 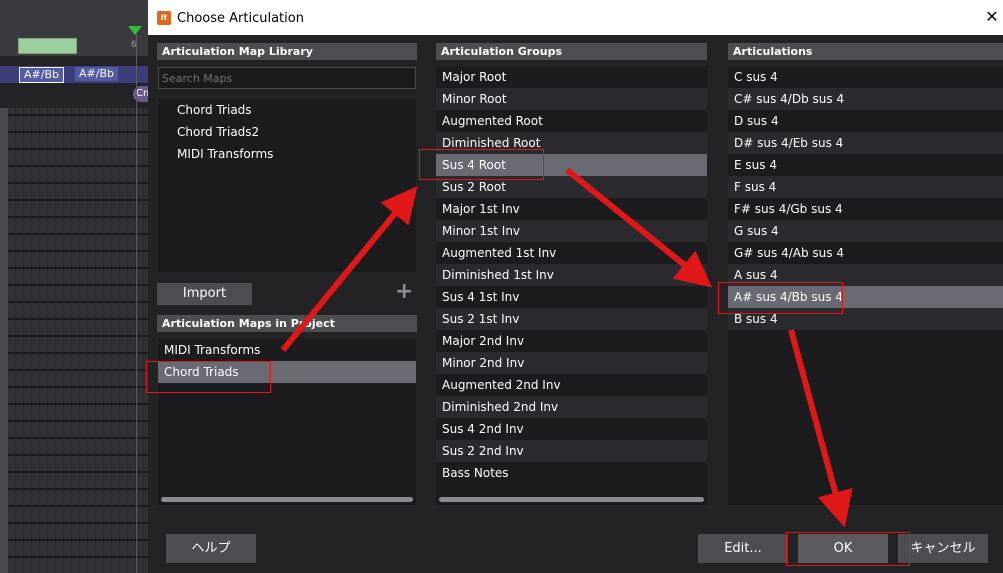 I want to click on project-map-item: MIDI Transforms, so click(x=287, y=350).